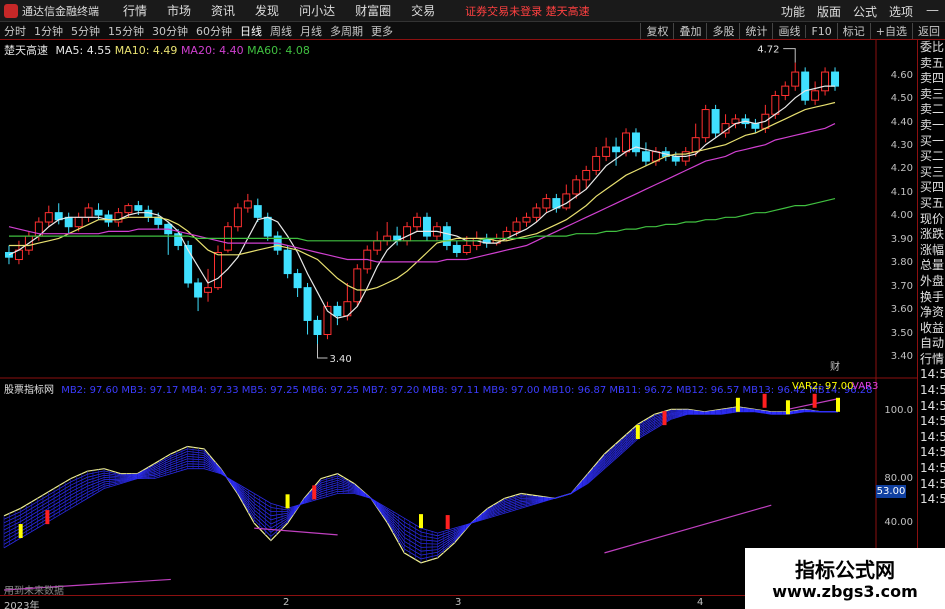 The image size is (945, 609). What do you see at coordinates (931, 188) in the screenshot?
I see `side-panel-item: 买四` at bounding box center [931, 188].